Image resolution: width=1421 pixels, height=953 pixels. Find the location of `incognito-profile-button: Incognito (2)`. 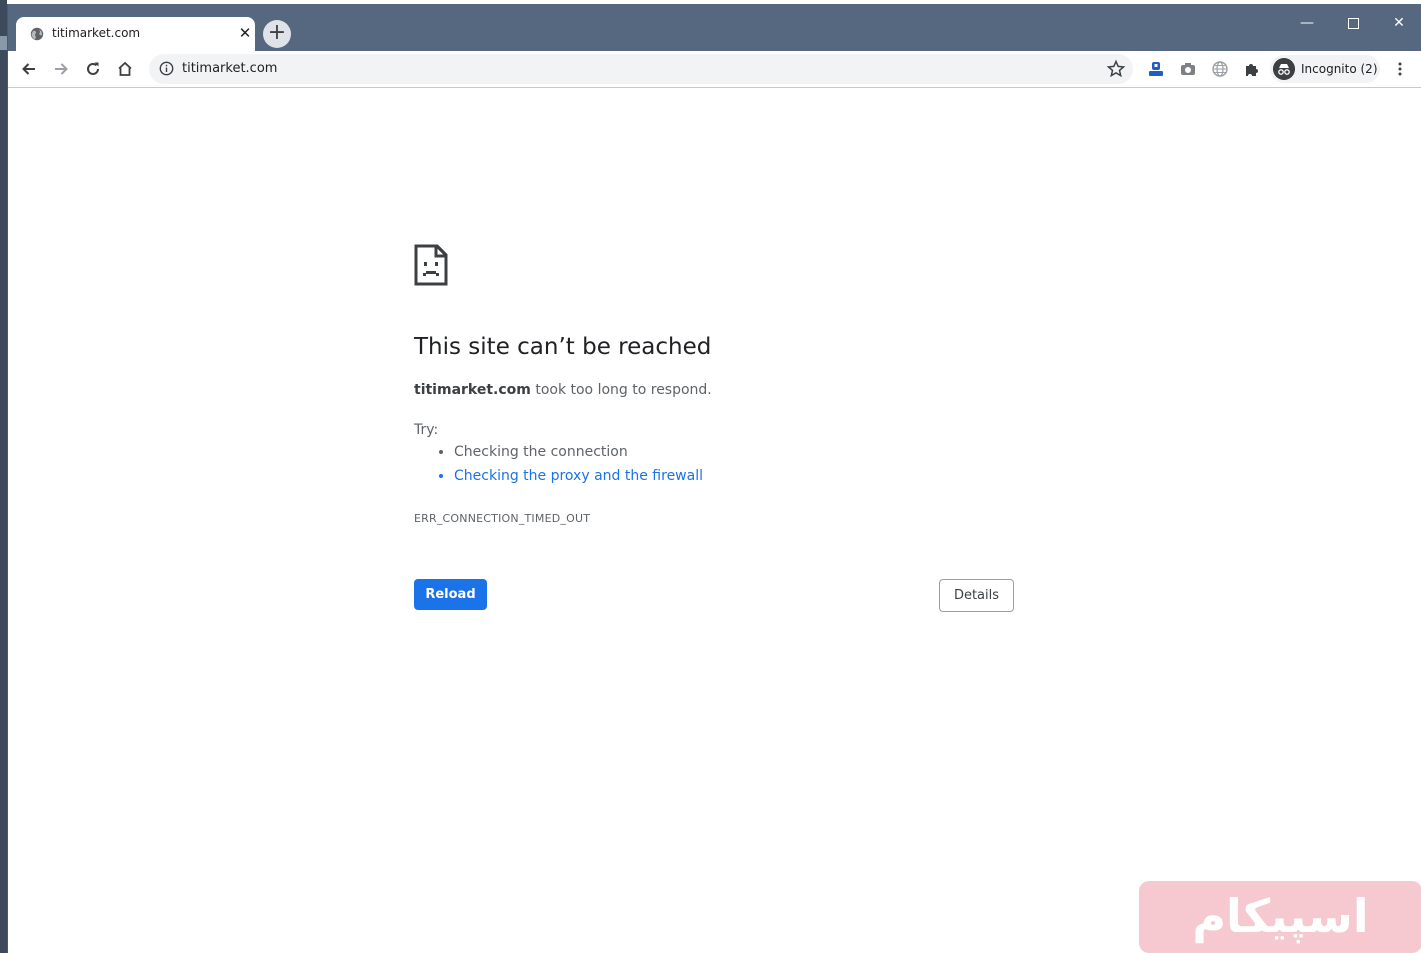

incognito-profile-button: Incognito (2) is located at coordinates (1325, 69).